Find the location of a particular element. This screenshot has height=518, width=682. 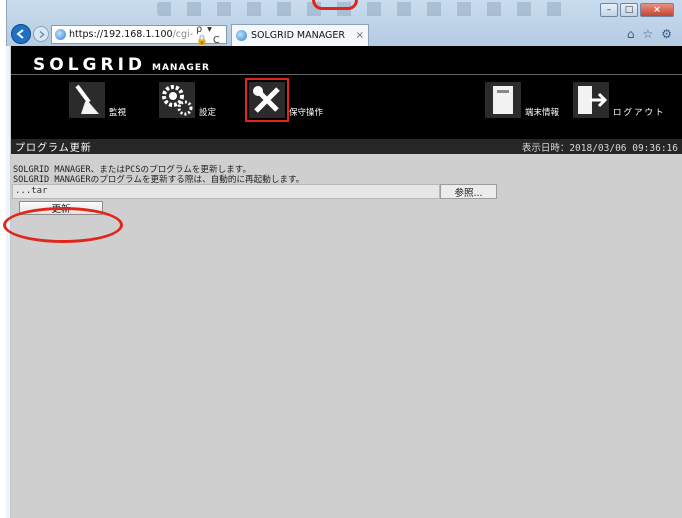

nav-logout: ログアウト is located at coordinates (618, 100).